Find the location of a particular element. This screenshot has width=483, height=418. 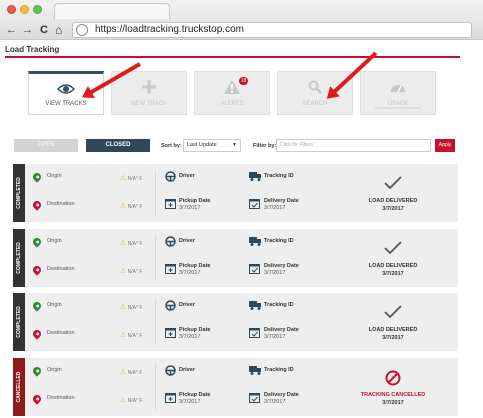

alerts-count-badge: 18 is located at coordinates (243, 81).